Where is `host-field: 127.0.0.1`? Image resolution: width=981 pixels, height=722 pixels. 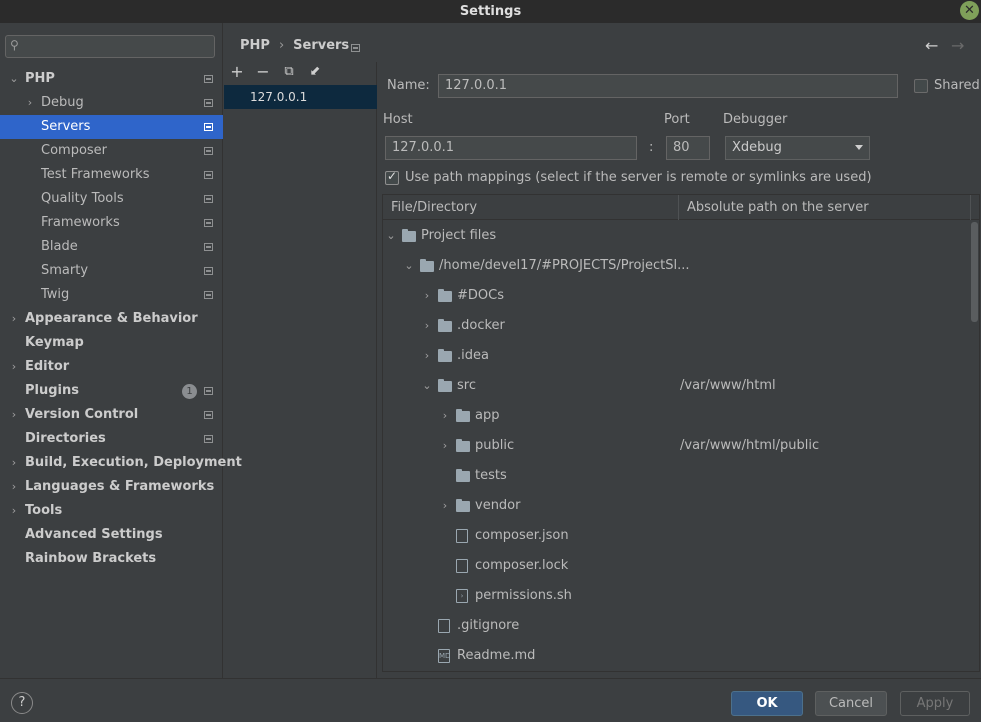 host-field: 127.0.0.1 is located at coordinates (511, 148).